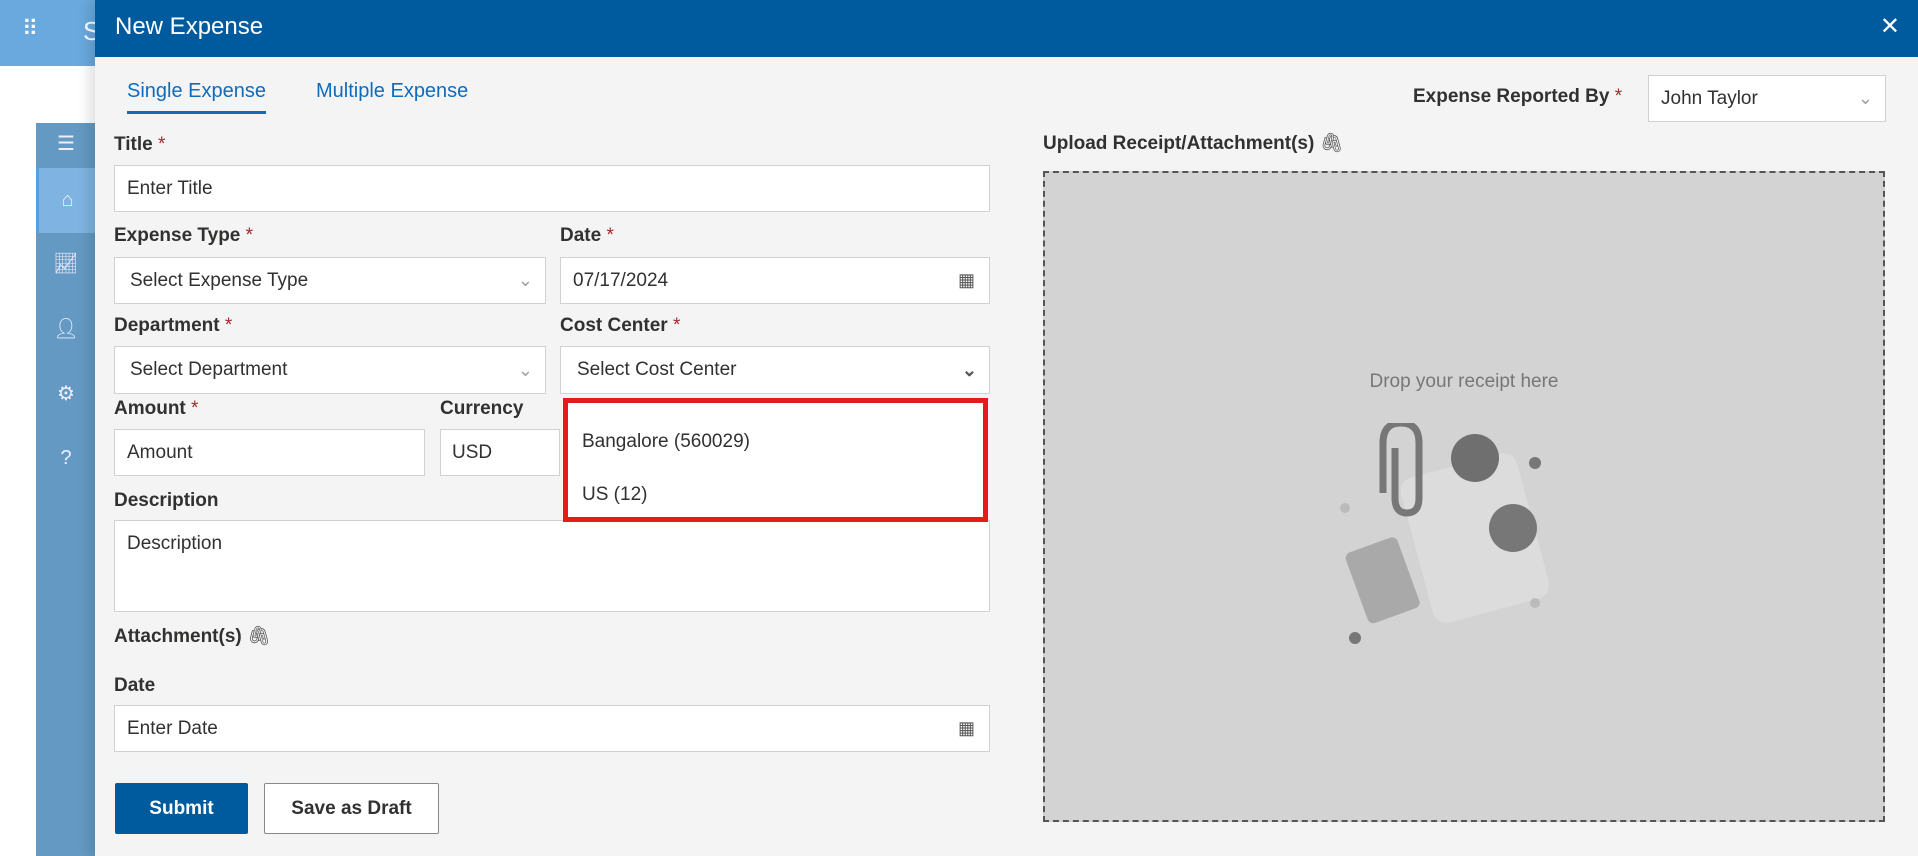 The height and width of the screenshot is (856, 1918). Describe the element at coordinates (66, 200) in the screenshot. I see `home-icon: ⌂` at that location.